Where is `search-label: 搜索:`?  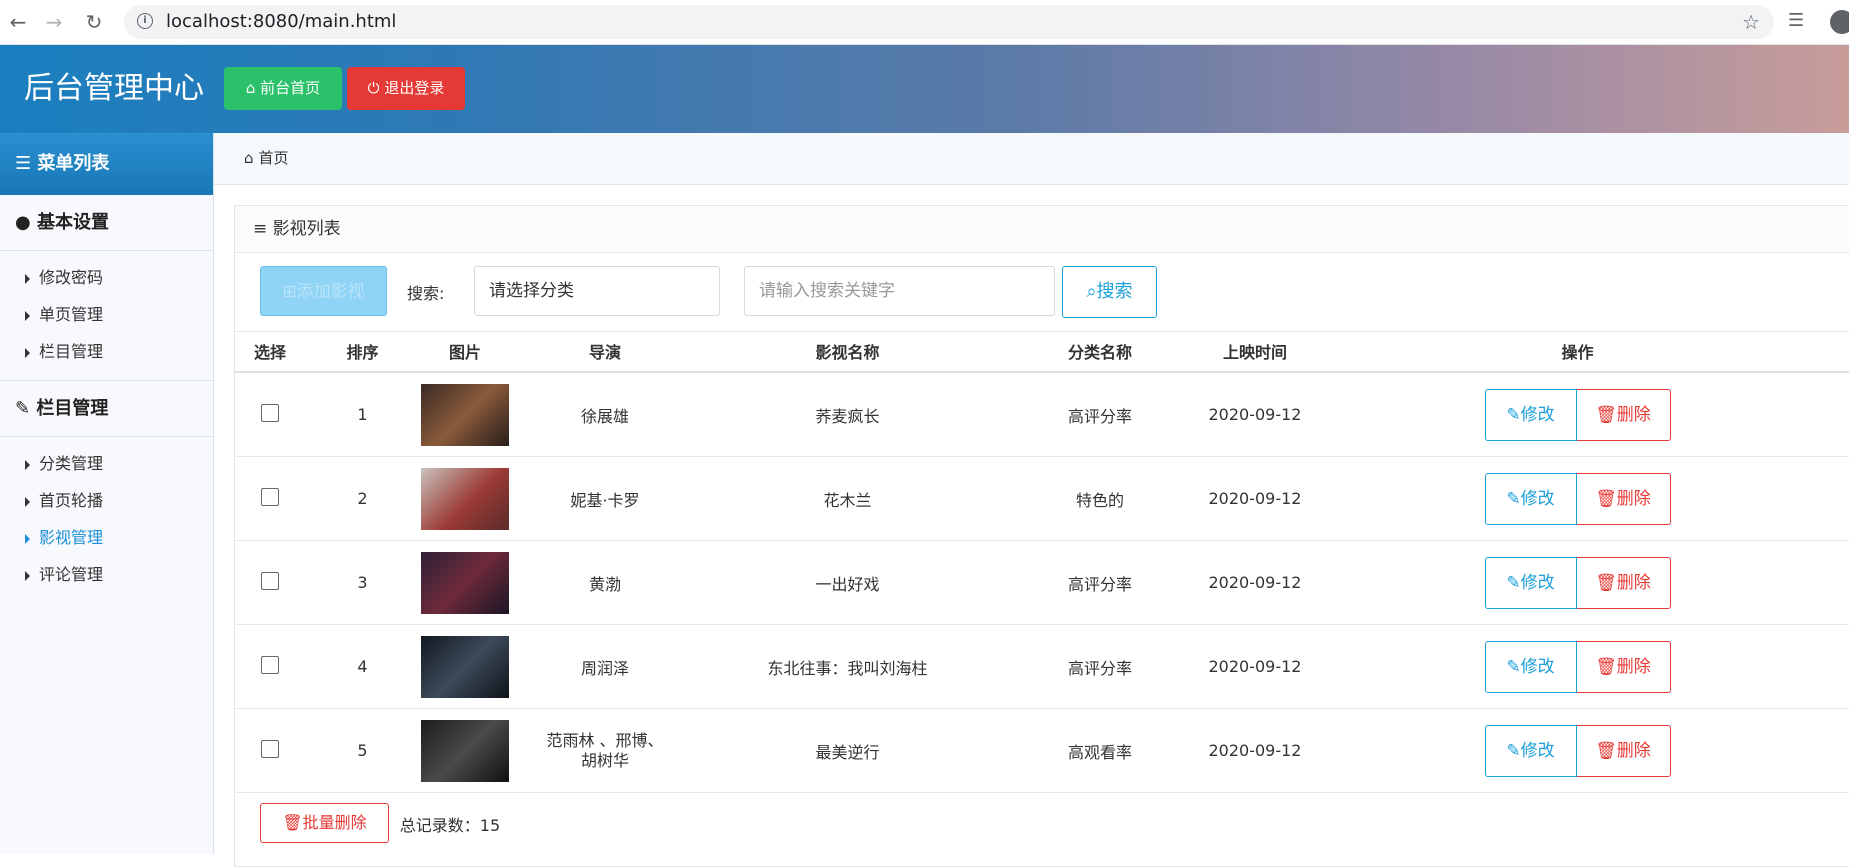
search-label: 搜索: is located at coordinates (426, 293).